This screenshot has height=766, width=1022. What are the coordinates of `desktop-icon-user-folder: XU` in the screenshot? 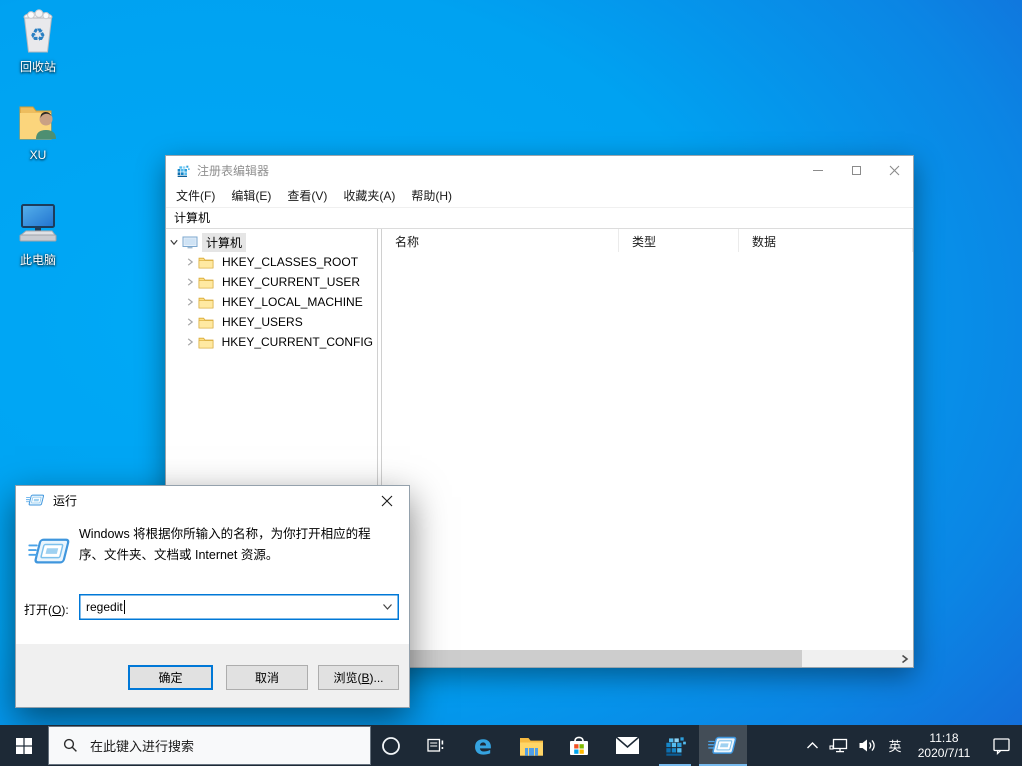 It's located at (38, 129).